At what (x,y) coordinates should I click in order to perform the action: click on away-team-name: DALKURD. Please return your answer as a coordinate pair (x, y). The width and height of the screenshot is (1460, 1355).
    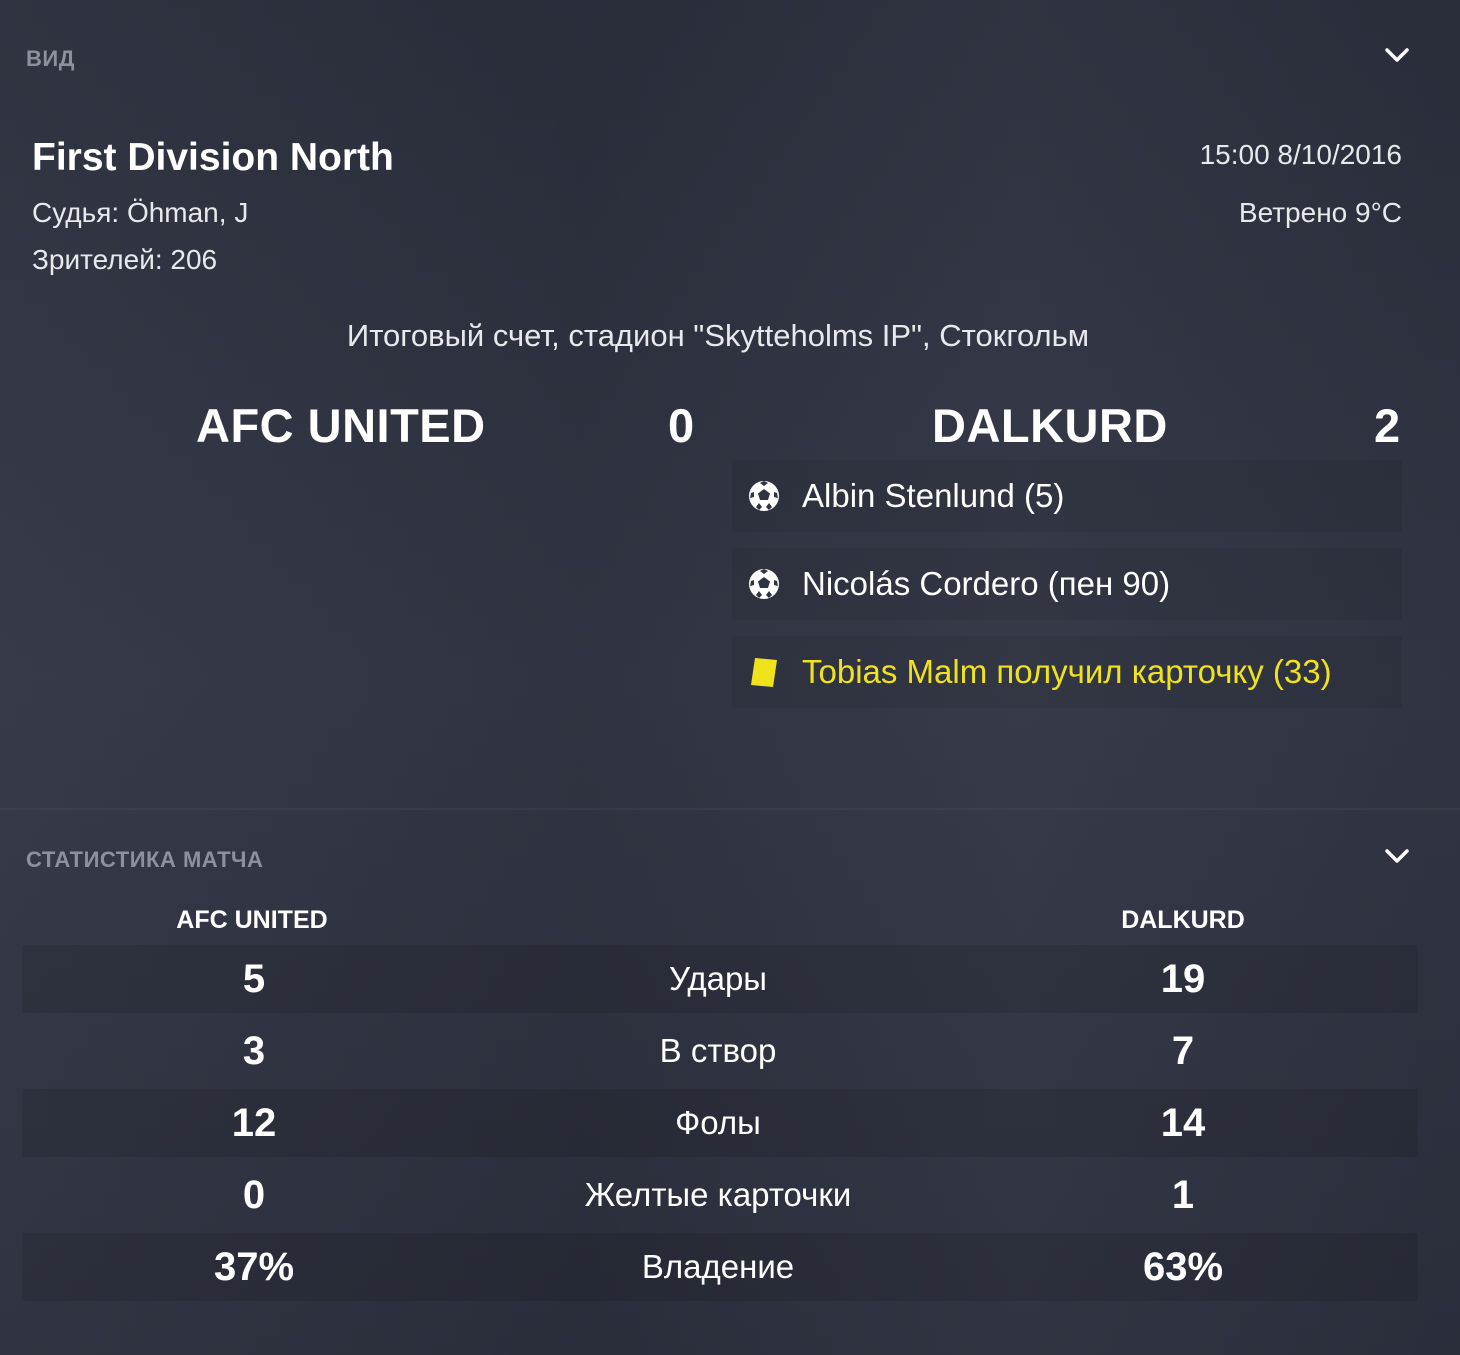
    Looking at the image, I should click on (1050, 425).